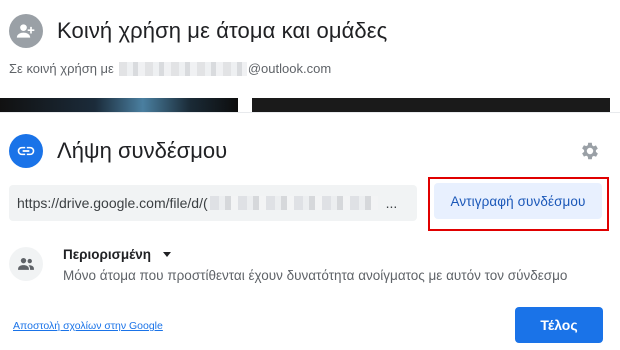 Image resolution: width=620 pixels, height=350 pixels. Describe the element at coordinates (166, 254) in the screenshot. I see `caret-down-icon` at that location.